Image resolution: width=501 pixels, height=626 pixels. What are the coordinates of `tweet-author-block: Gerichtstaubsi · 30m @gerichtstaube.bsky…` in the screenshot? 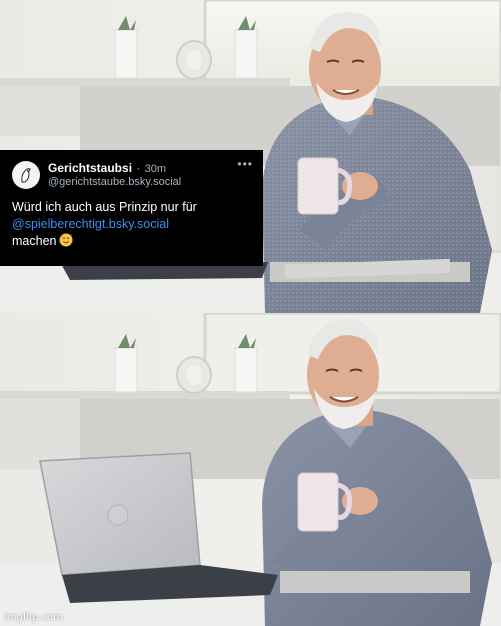 It's located at (142, 175).